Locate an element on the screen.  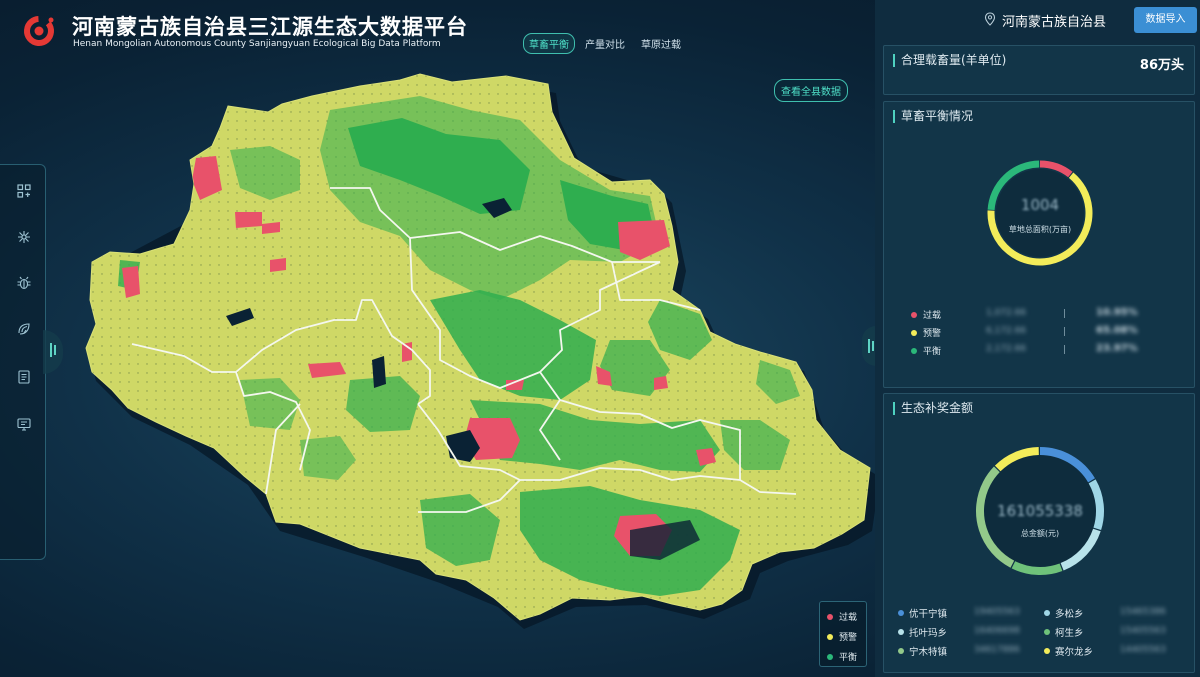
legend-item-balance: 平衡 is located at coordinates (842, 656).